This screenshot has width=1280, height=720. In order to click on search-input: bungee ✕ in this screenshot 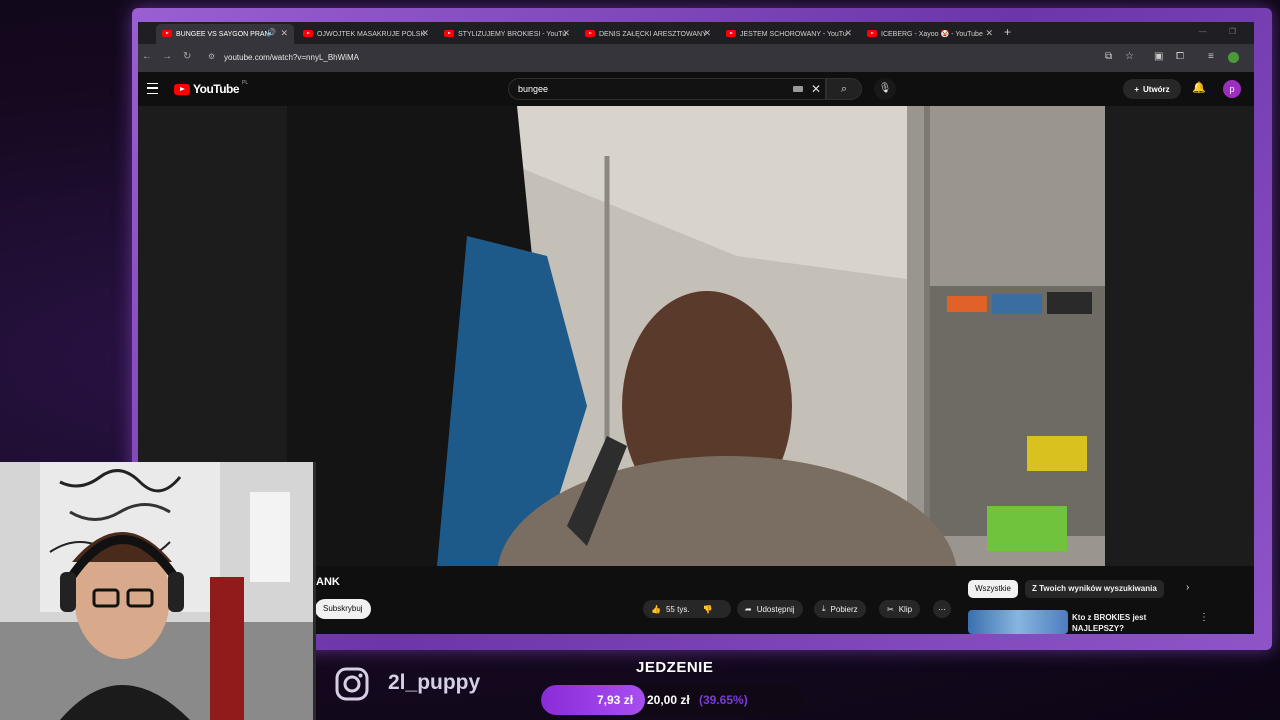, I will do `click(667, 89)`.